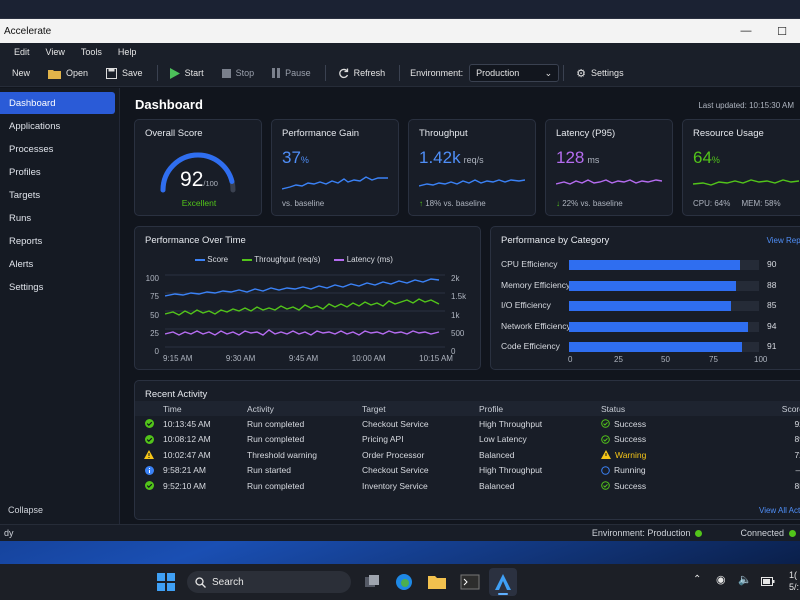 Image resolution: width=800 pixels, height=600 pixels. I want to click on windows-start-icon, so click(166, 582).